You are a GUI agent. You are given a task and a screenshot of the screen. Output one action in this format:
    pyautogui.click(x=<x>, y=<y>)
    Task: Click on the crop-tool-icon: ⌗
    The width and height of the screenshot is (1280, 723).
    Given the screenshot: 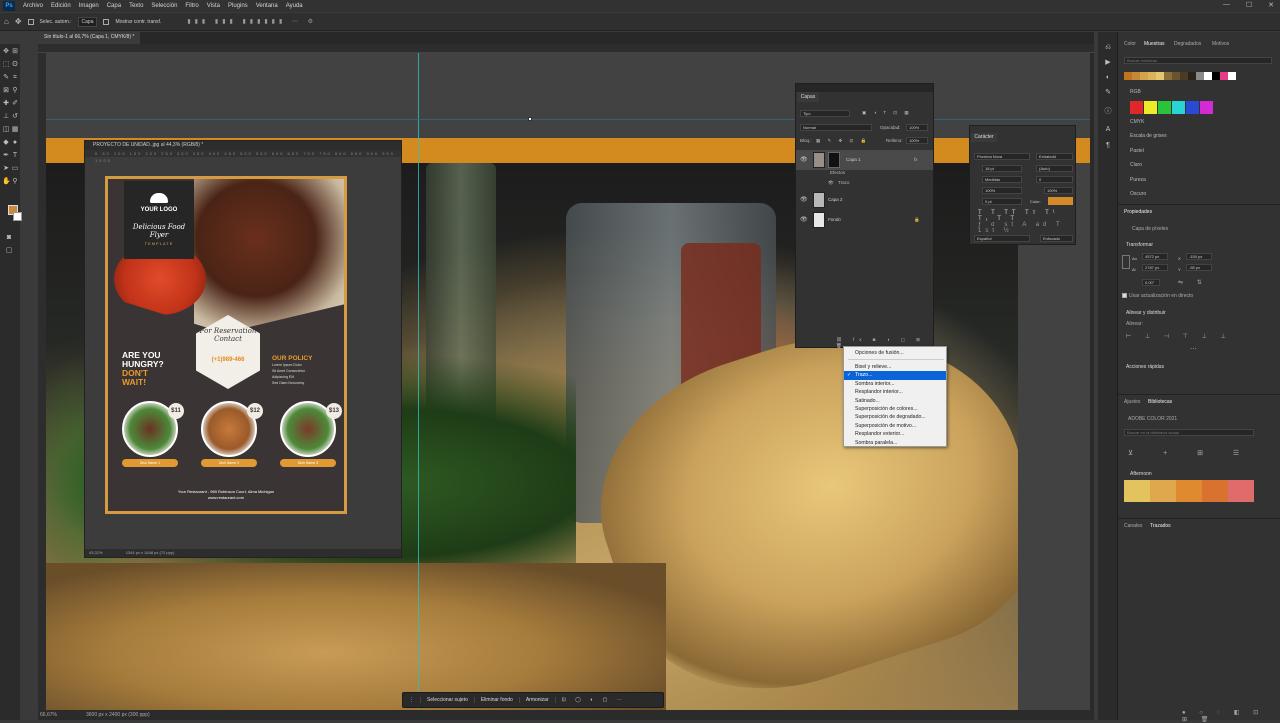 What is the action you would take?
    pyautogui.click(x=15, y=78)
    